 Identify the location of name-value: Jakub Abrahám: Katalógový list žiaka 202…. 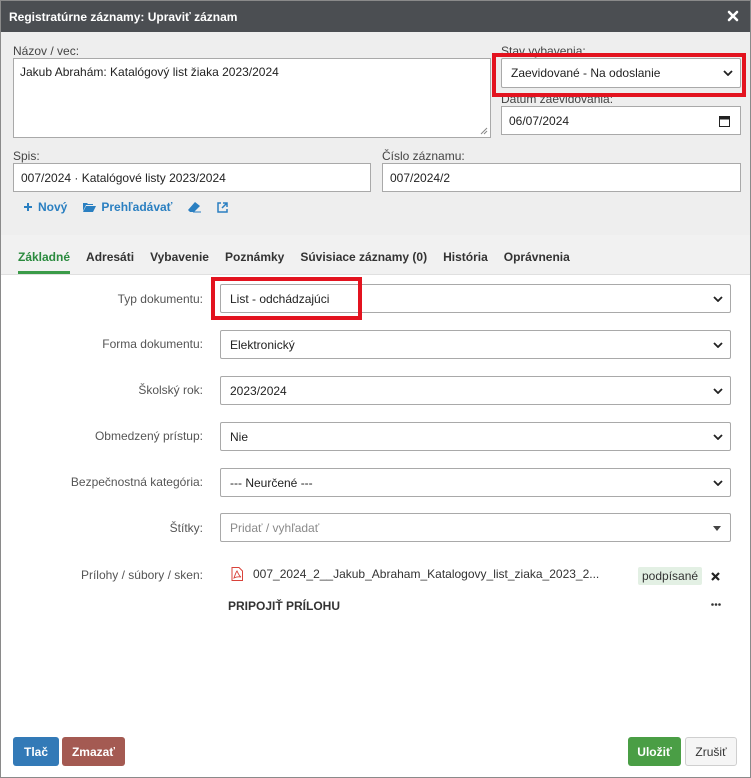
(149, 72).